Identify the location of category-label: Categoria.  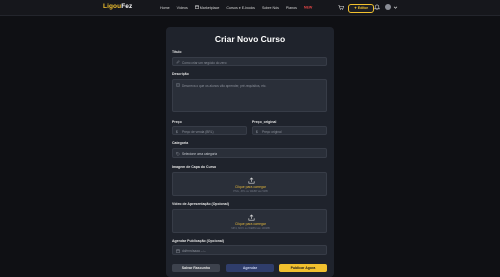
(180, 143).